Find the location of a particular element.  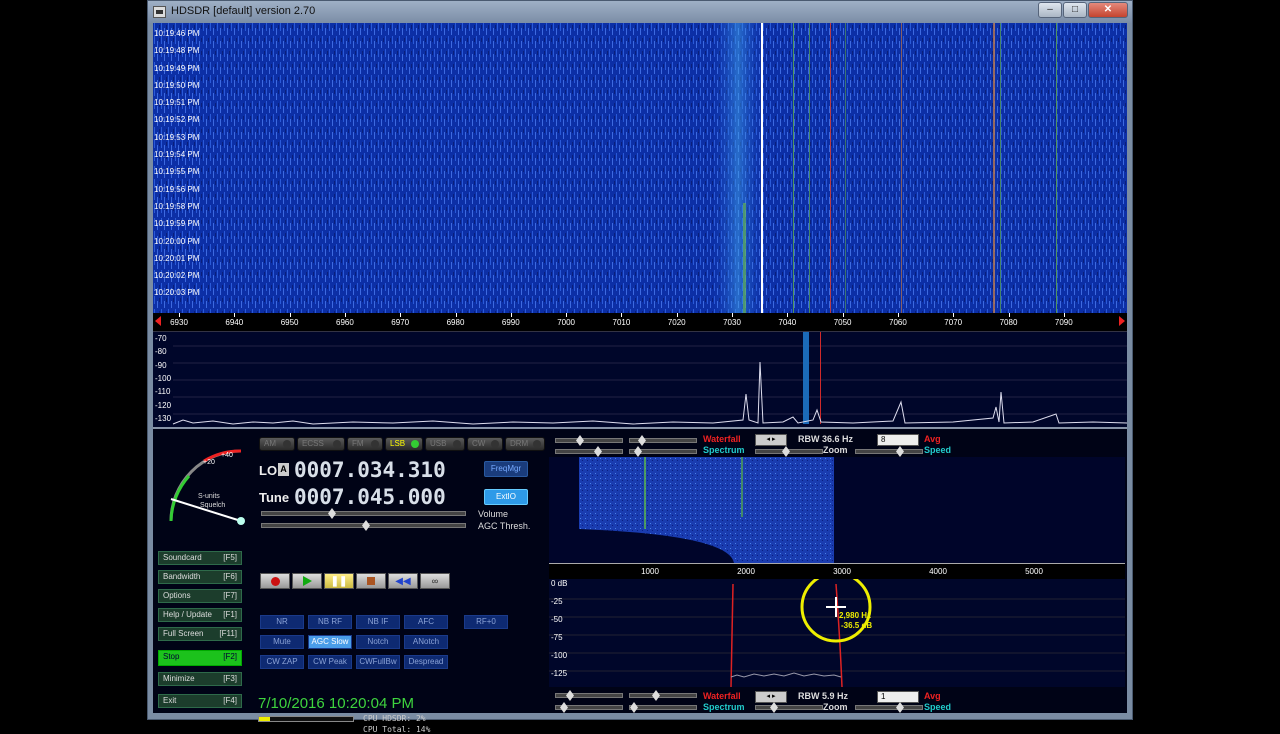

bottom-zoom-slider is located at coordinates (789, 707).